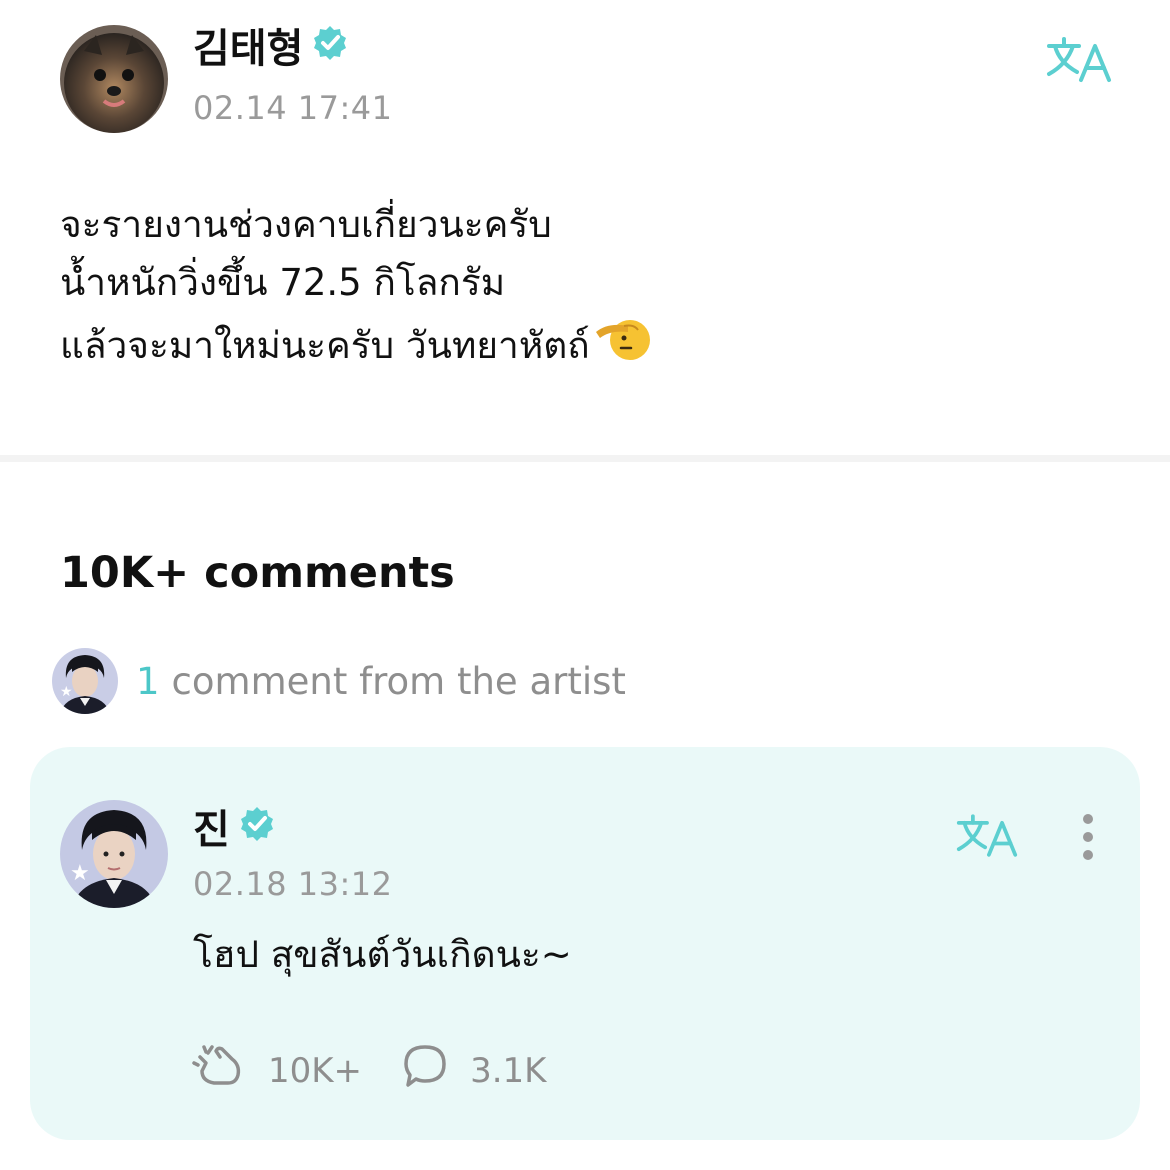 The width and height of the screenshot is (1170, 1170). I want to click on post-line: แล้วจะมาใหม่นะครับ วันทยาหัตถ์, so click(356, 345).